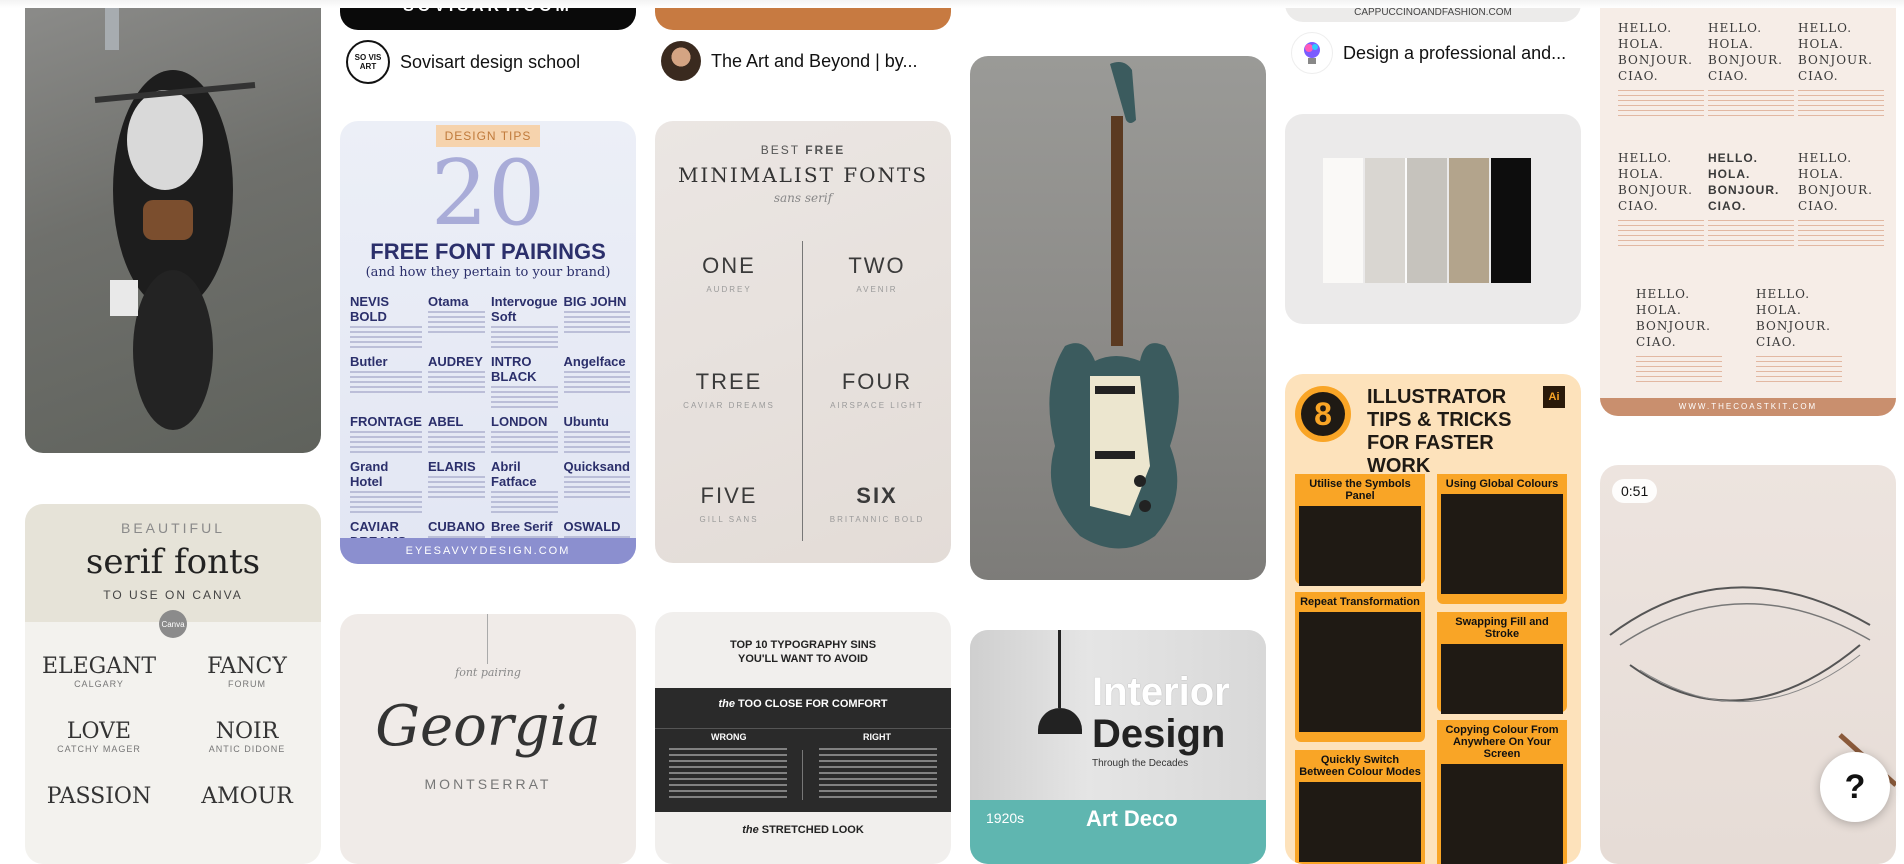  What do you see at coordinates (594, 361) in the screenshot?
I see `font-pairing-name: Angelface` at bounding box center [594, 361].